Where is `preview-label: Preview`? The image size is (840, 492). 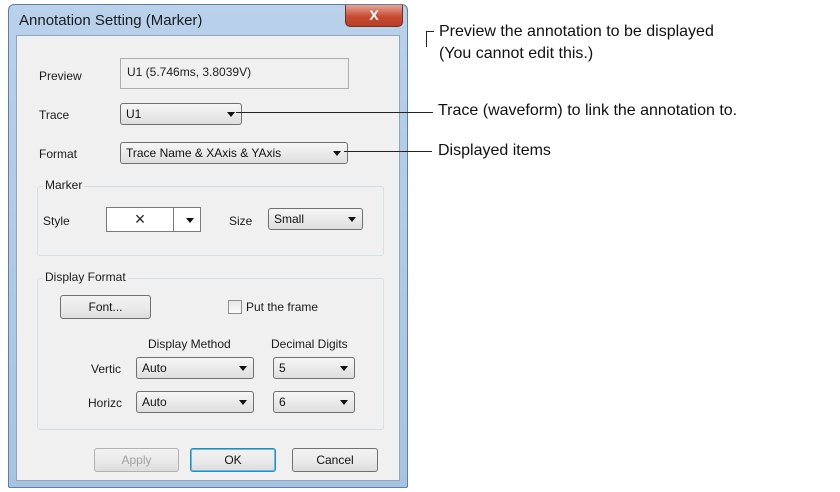
preview-label: Preview is located at coordinates (60, 76).